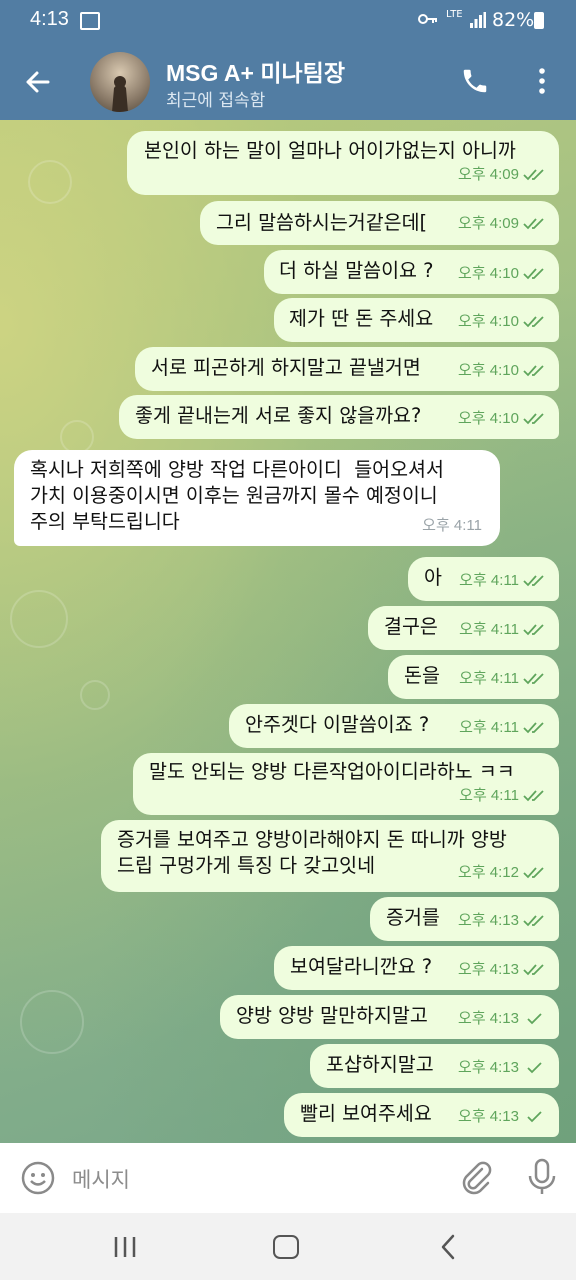 The width and height of the screenshot is (576, 1280). I want to click on message-bubble-outgoing: 좋게 끝내는게 서로 좋지 않을까요? 오후 4:10, so click(339, 417).